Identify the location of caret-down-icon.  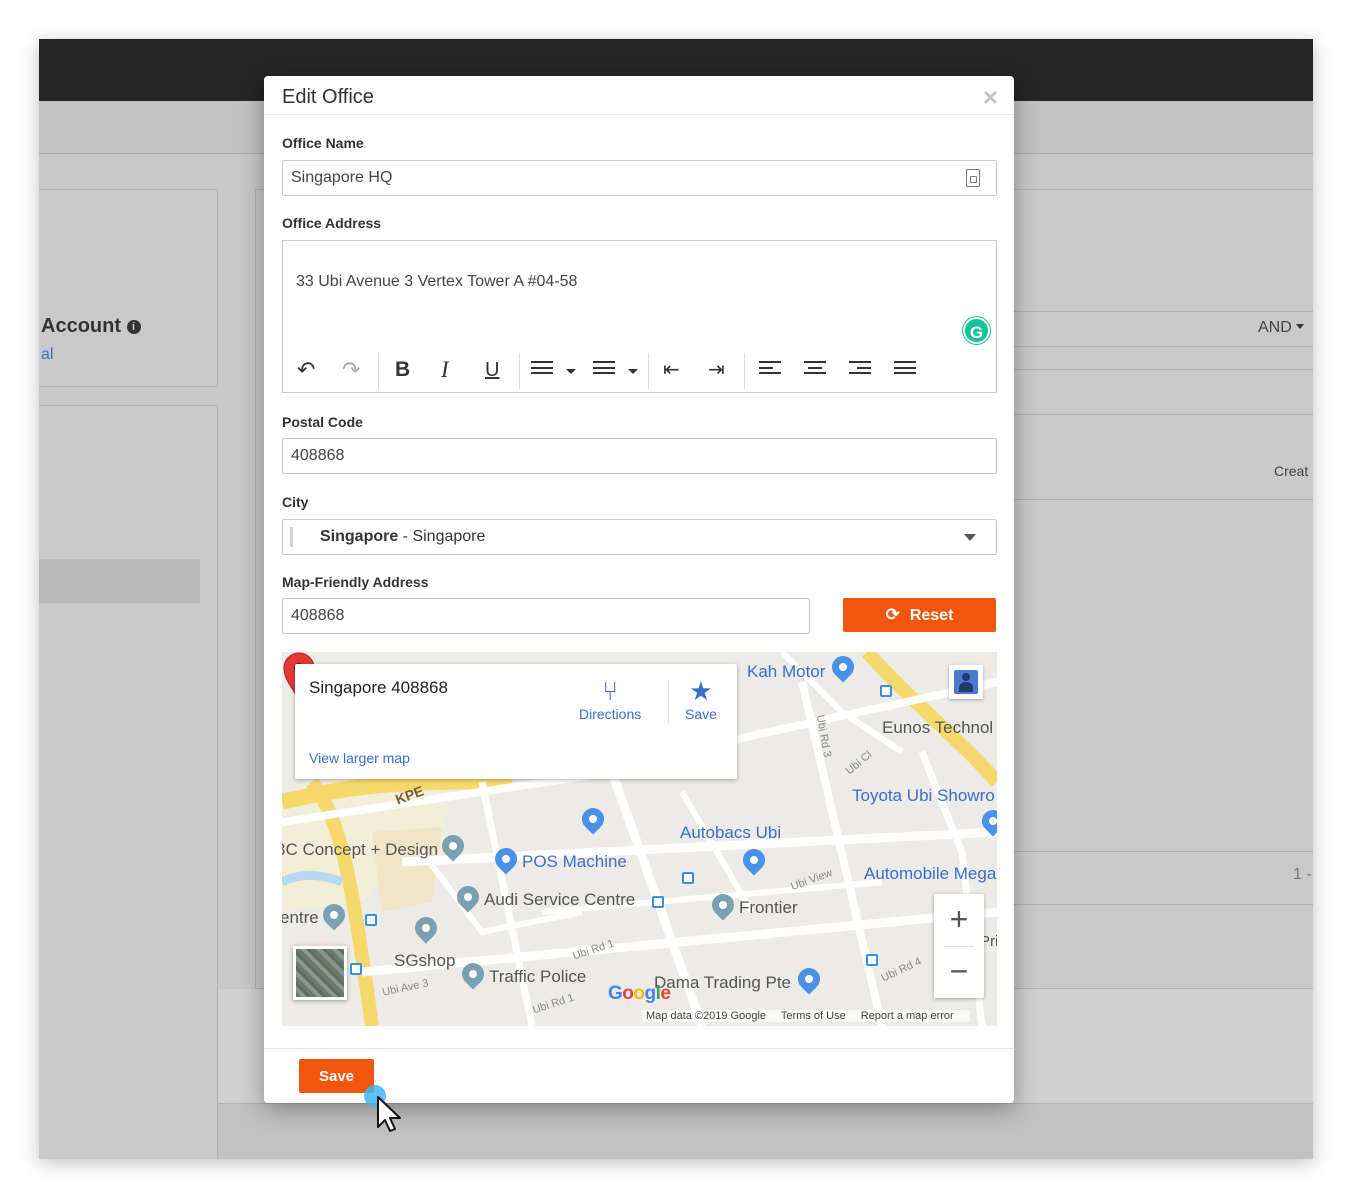
(1300, 326).